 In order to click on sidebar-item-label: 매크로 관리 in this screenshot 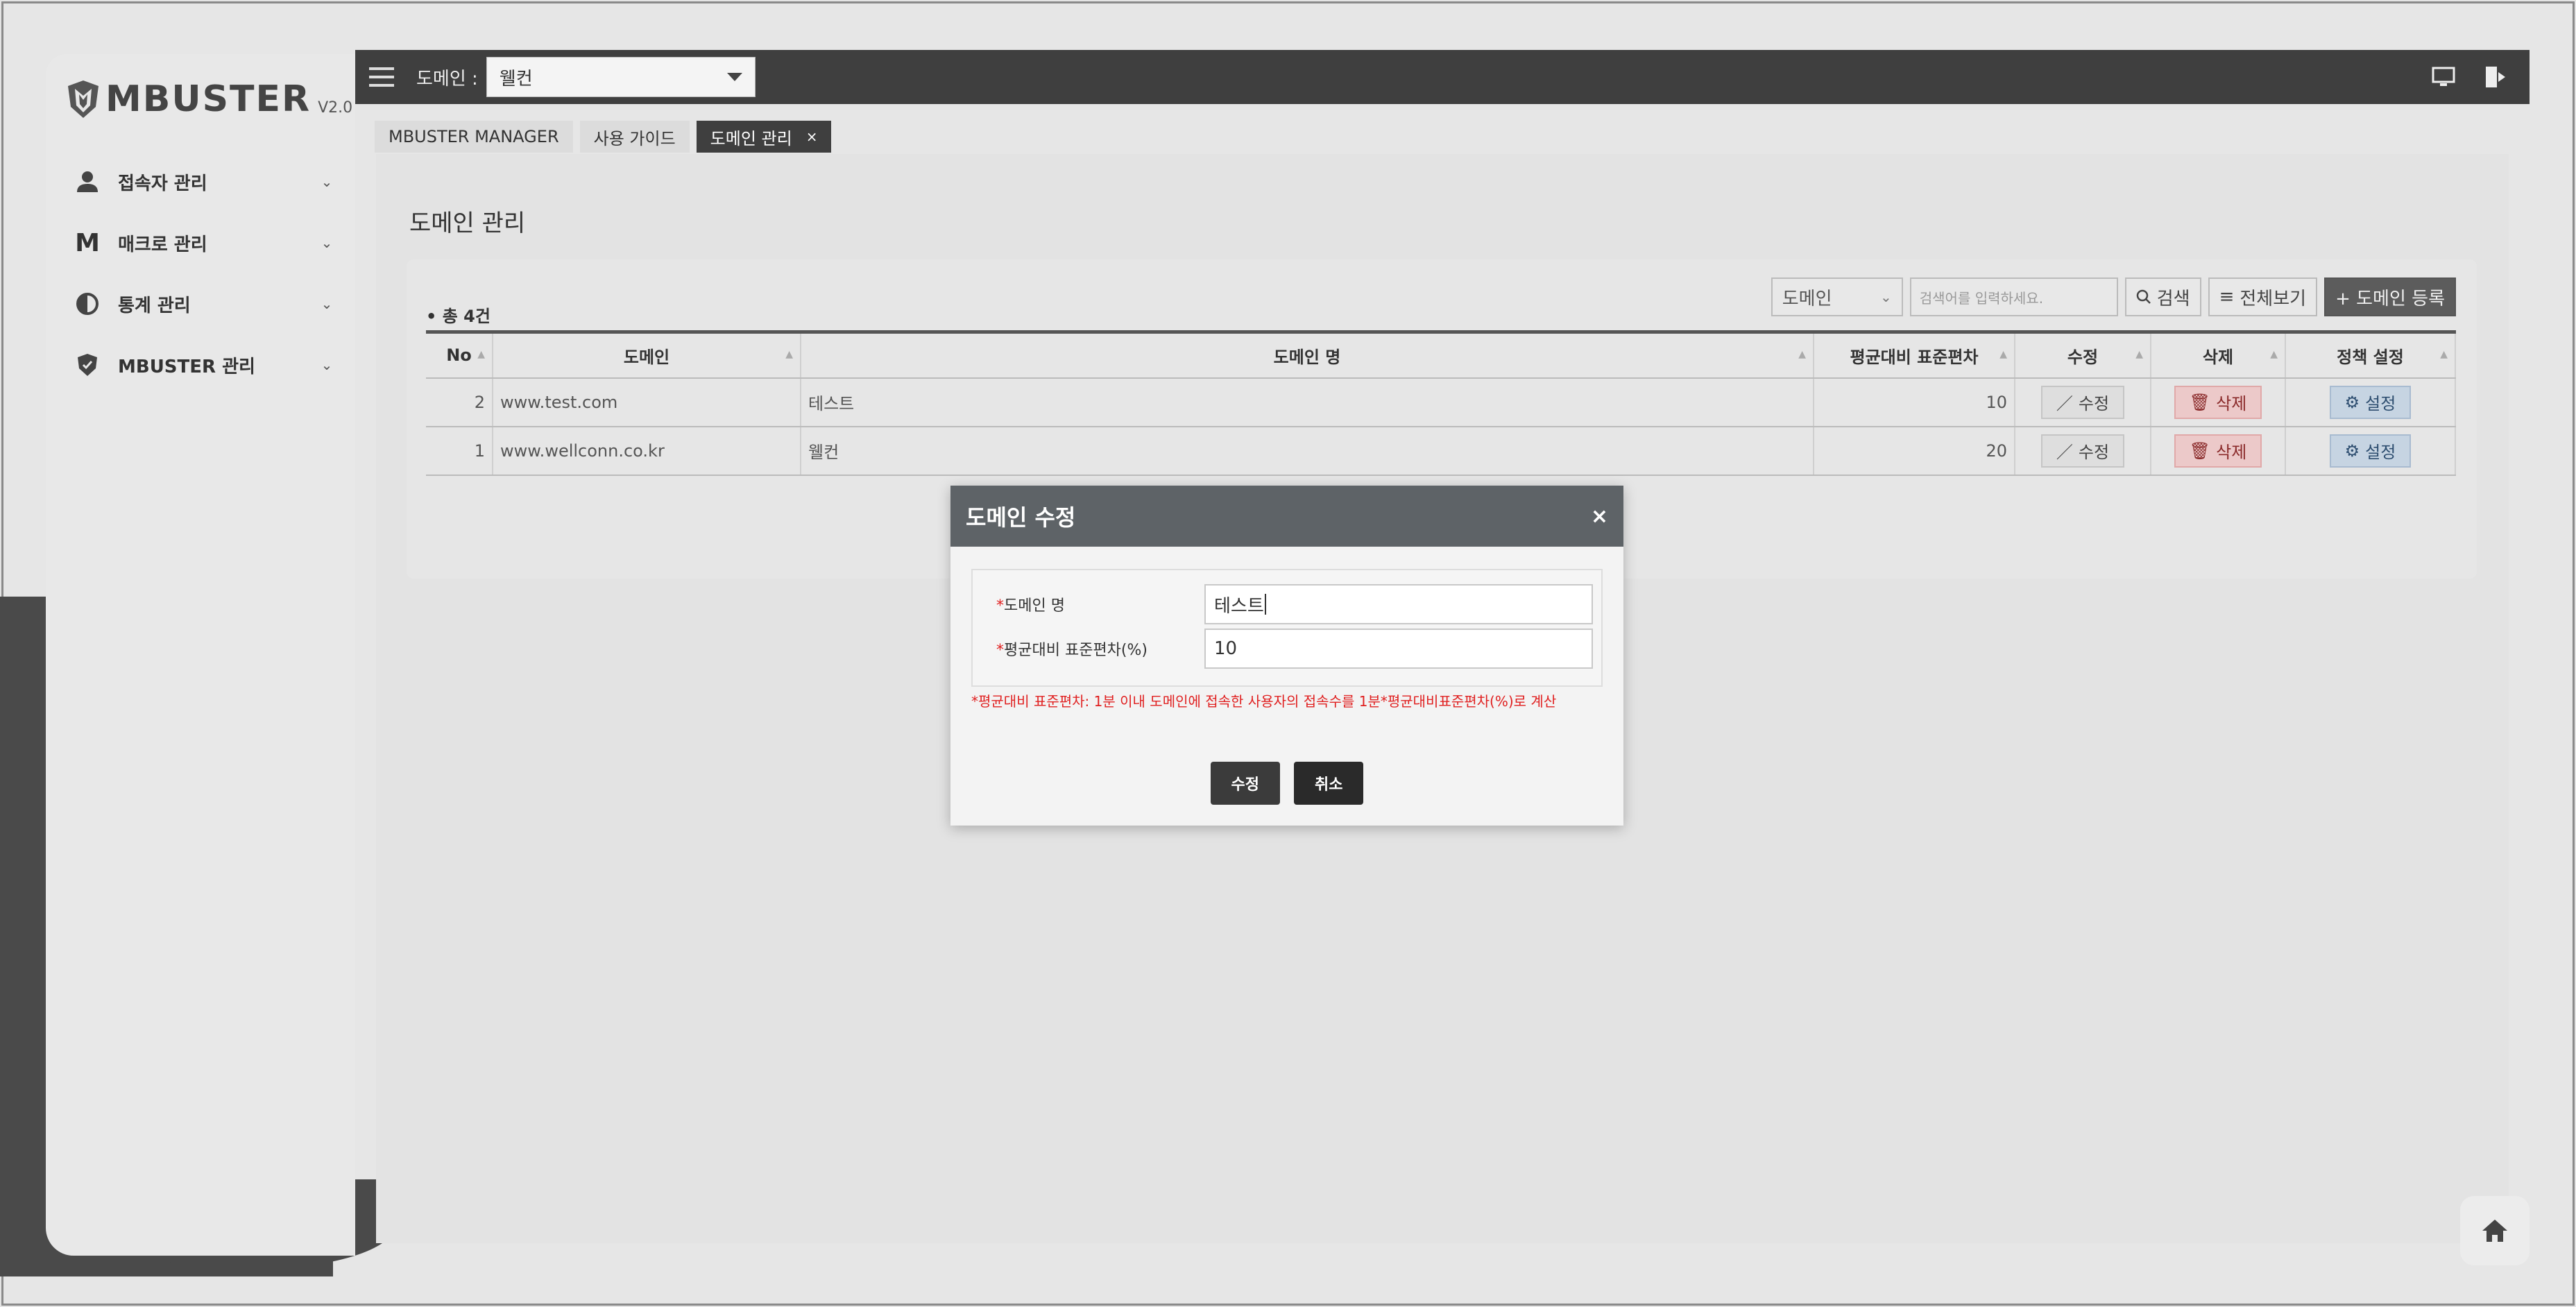, I will do `click(162, 244)`.